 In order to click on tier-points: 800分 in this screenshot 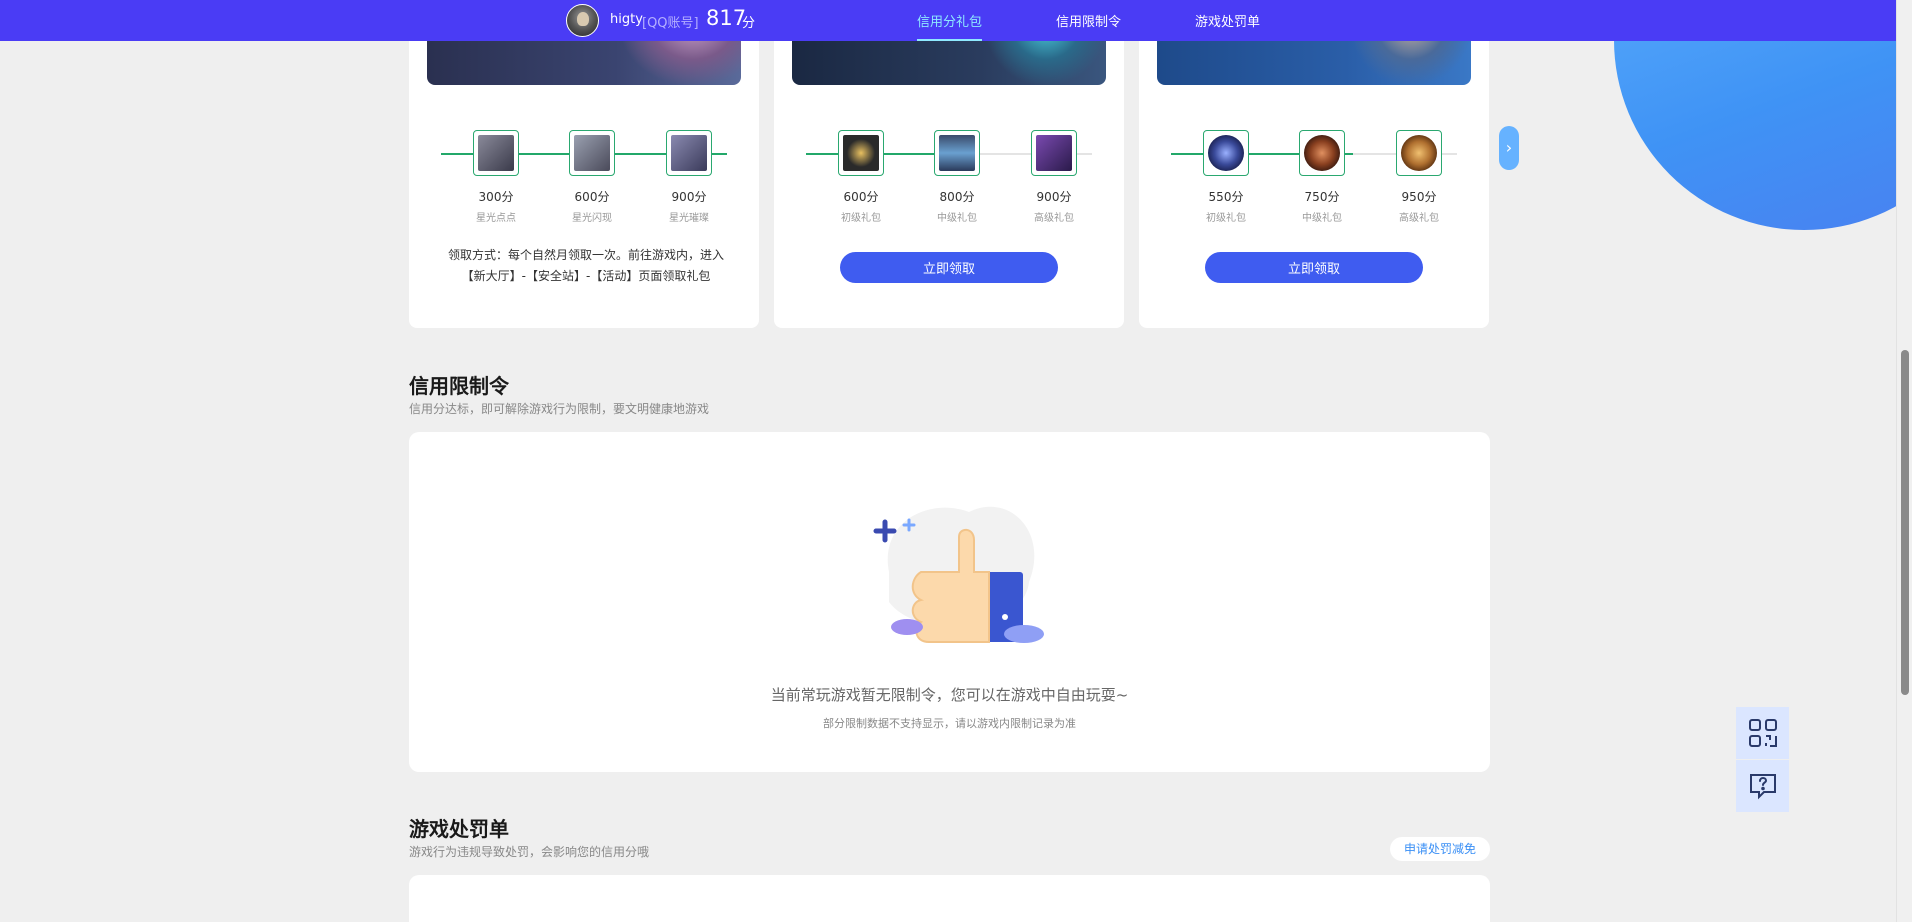, I will do `click(957, 197)`.